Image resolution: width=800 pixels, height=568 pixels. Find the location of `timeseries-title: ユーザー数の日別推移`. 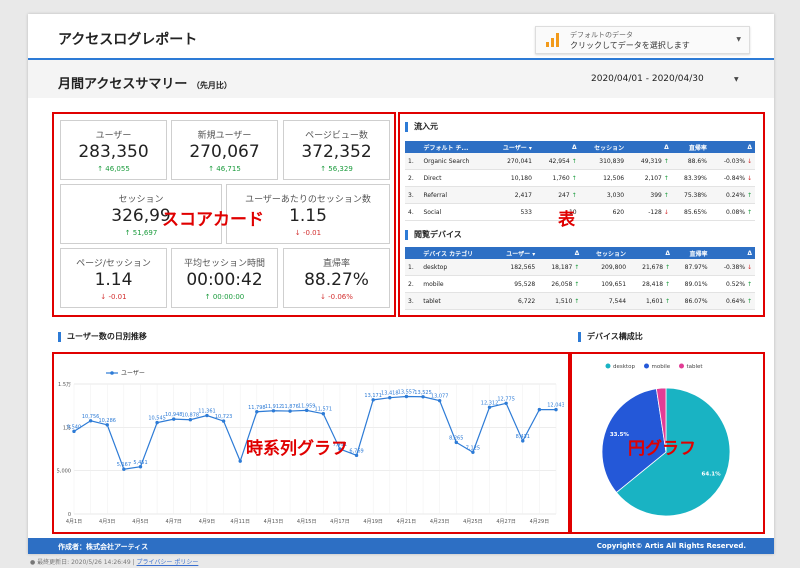

timeseries-title: ユーザー数の日別推移 is located at coordinates (102, 337).